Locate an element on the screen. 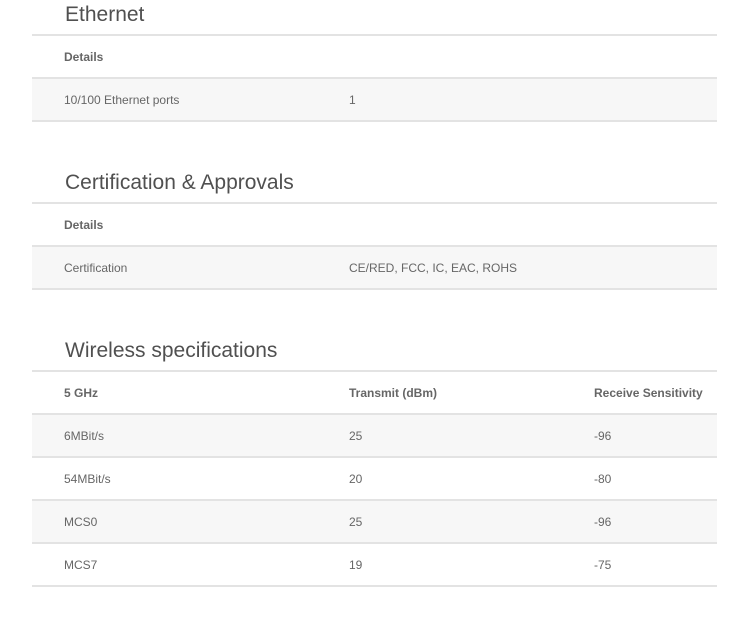 The height and width of the screenshot is (625, 750). rate-cell: MCS7 is located at coordinates (190, 564).